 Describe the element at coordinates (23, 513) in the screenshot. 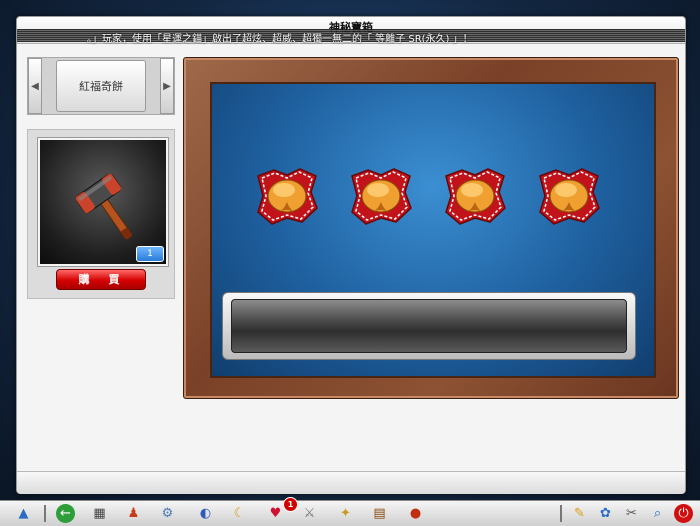

I see `start-icon: ▲` at that location.